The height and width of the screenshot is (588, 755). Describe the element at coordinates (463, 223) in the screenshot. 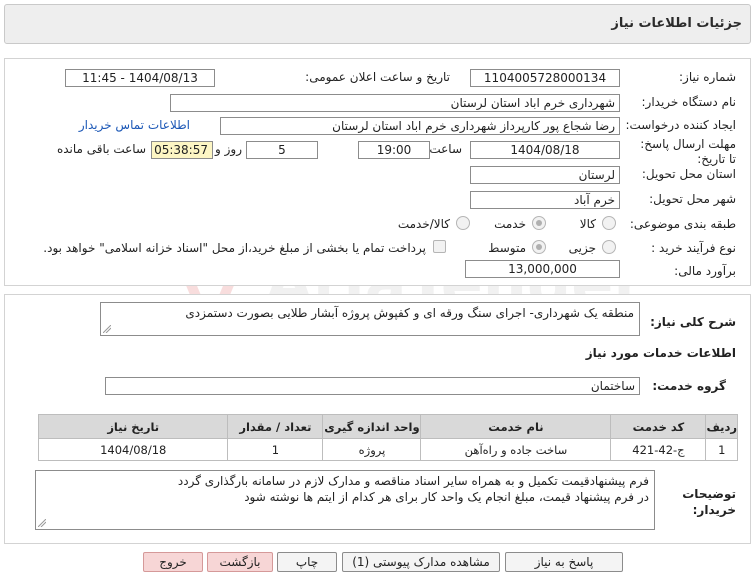

I see `category-radio-goods-service` at that location.